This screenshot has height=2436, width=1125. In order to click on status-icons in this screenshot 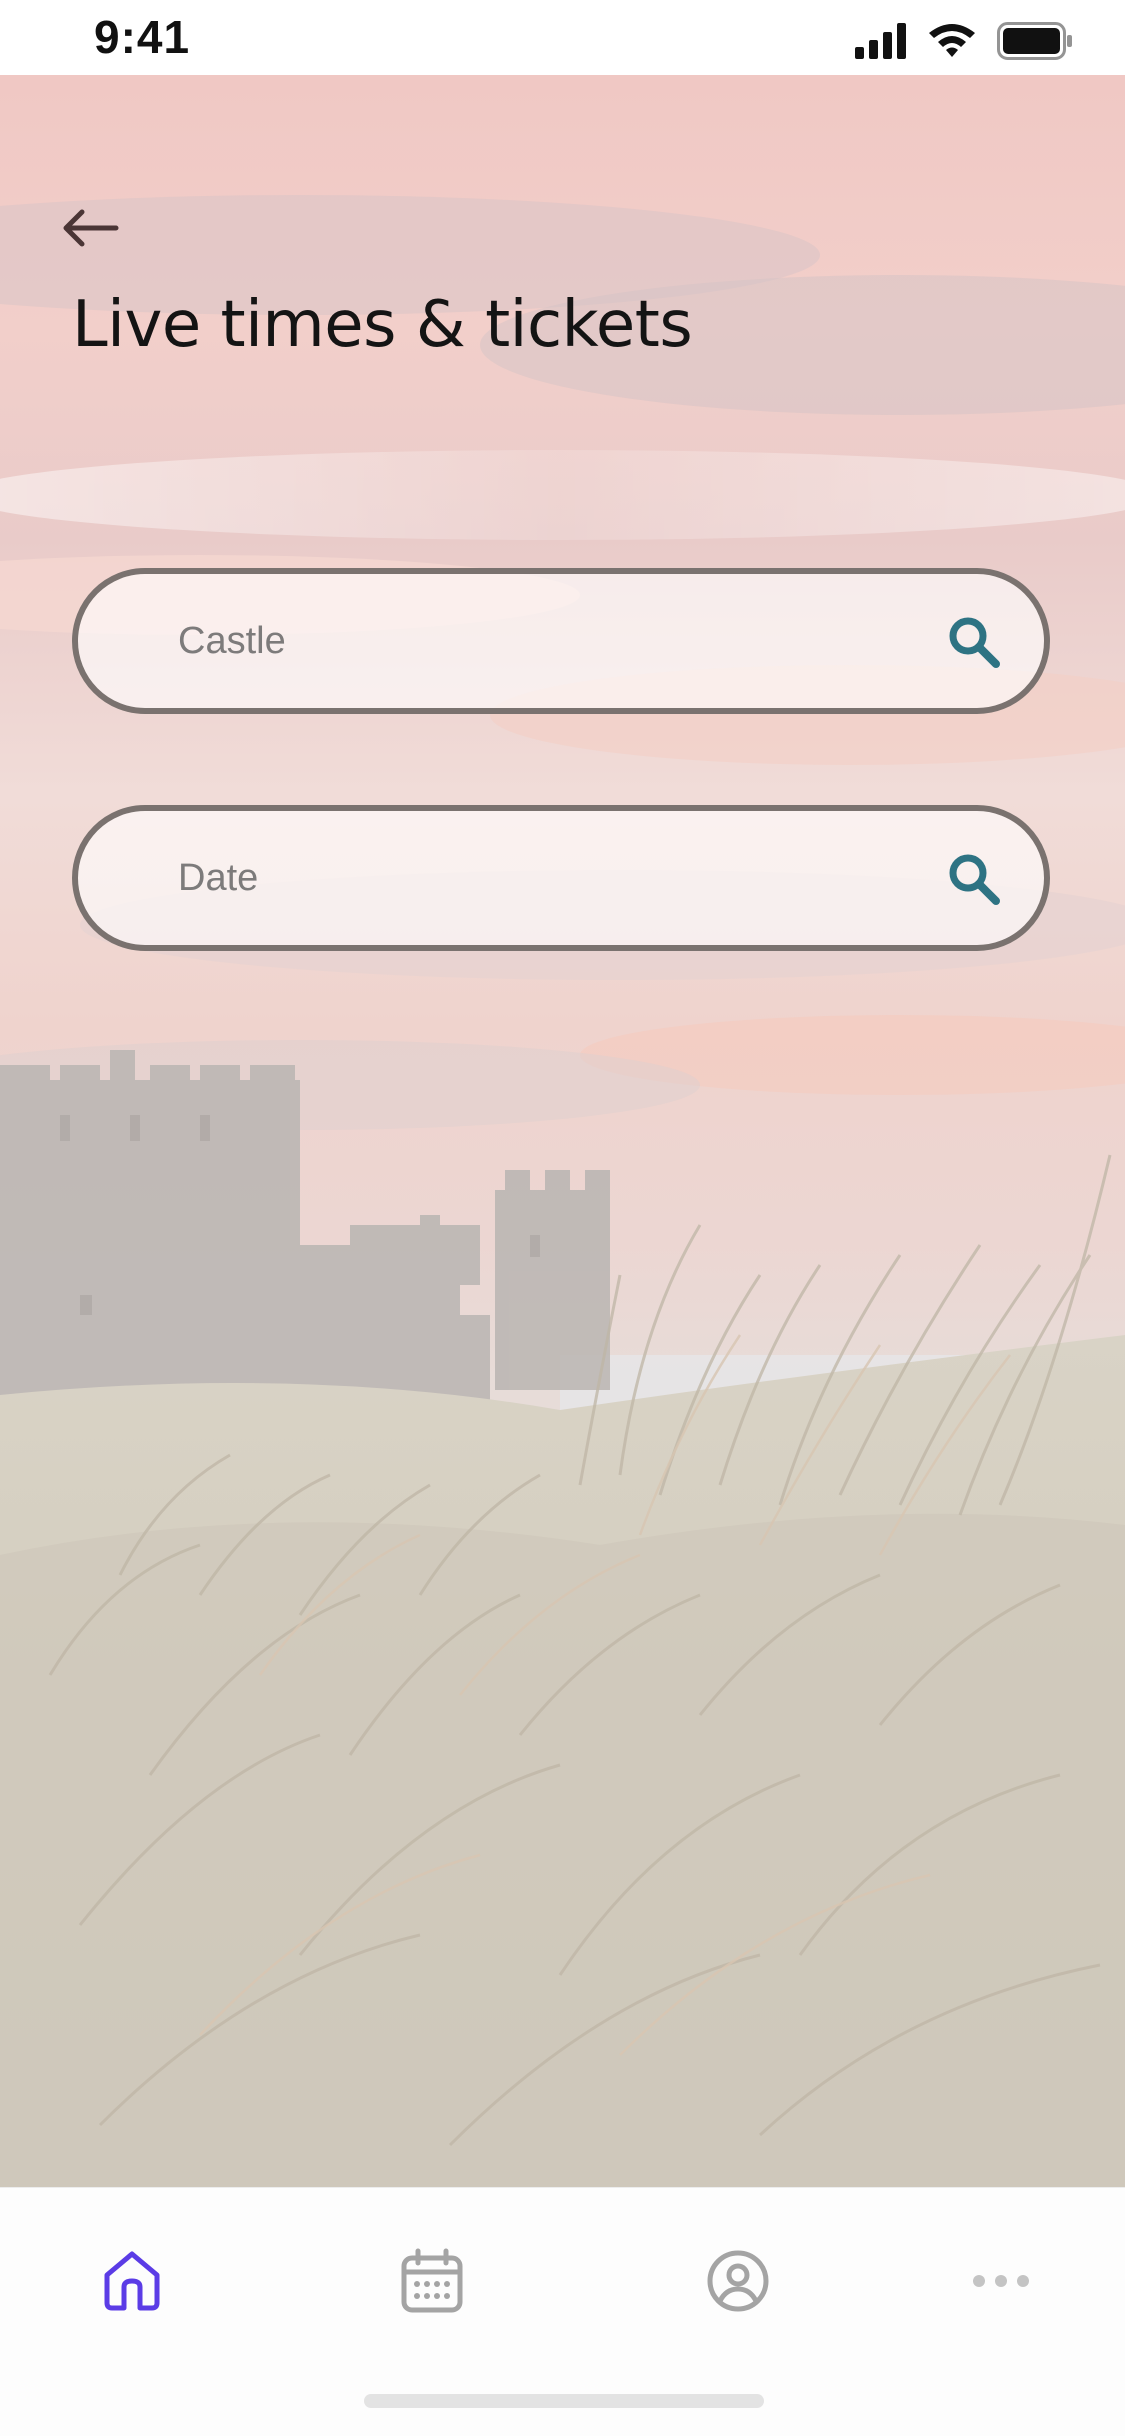, I will do `click(964, 41)`.